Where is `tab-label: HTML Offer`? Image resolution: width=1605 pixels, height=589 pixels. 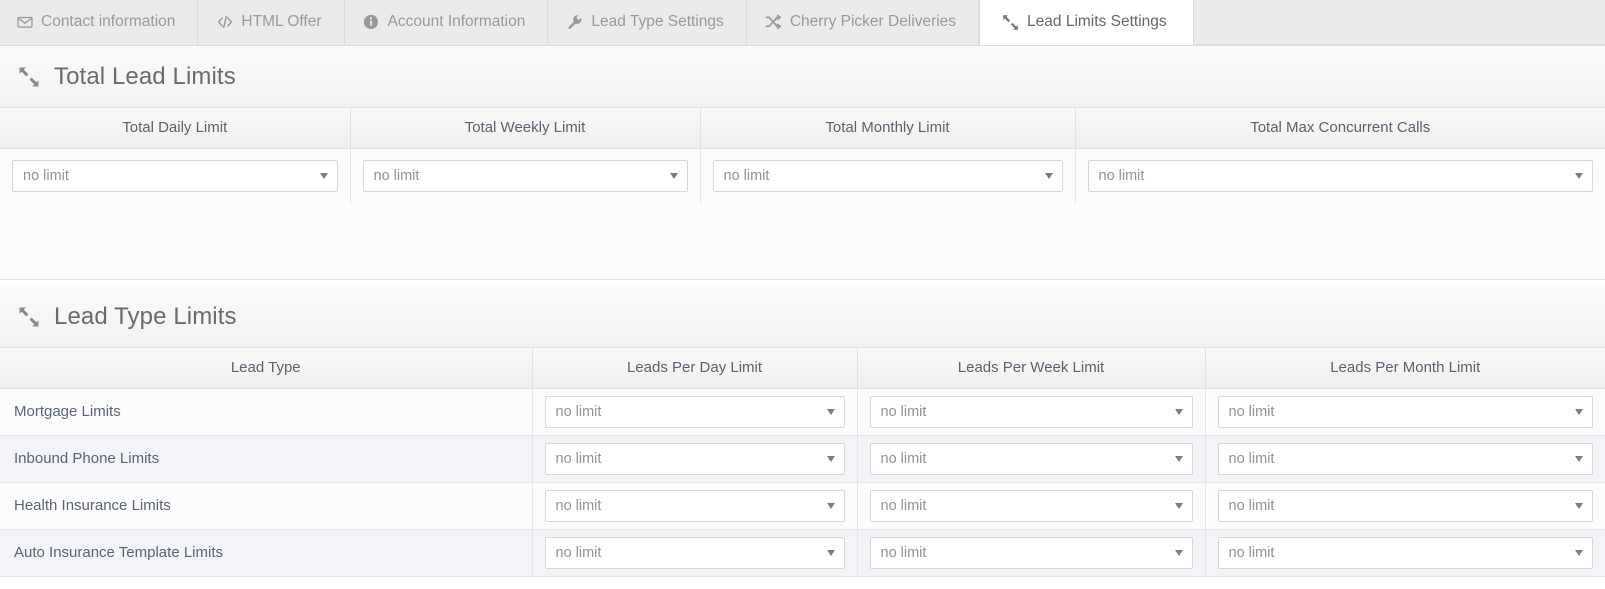 tab-label: HTML Offer is located at coordinates (281, 22).